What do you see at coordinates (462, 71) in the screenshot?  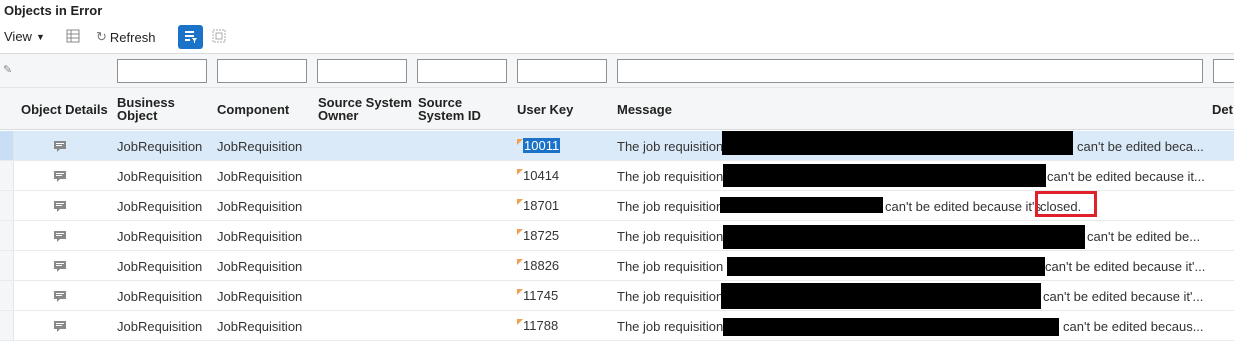 I see `filter-source-system-id` at bounding box center [462, 71].